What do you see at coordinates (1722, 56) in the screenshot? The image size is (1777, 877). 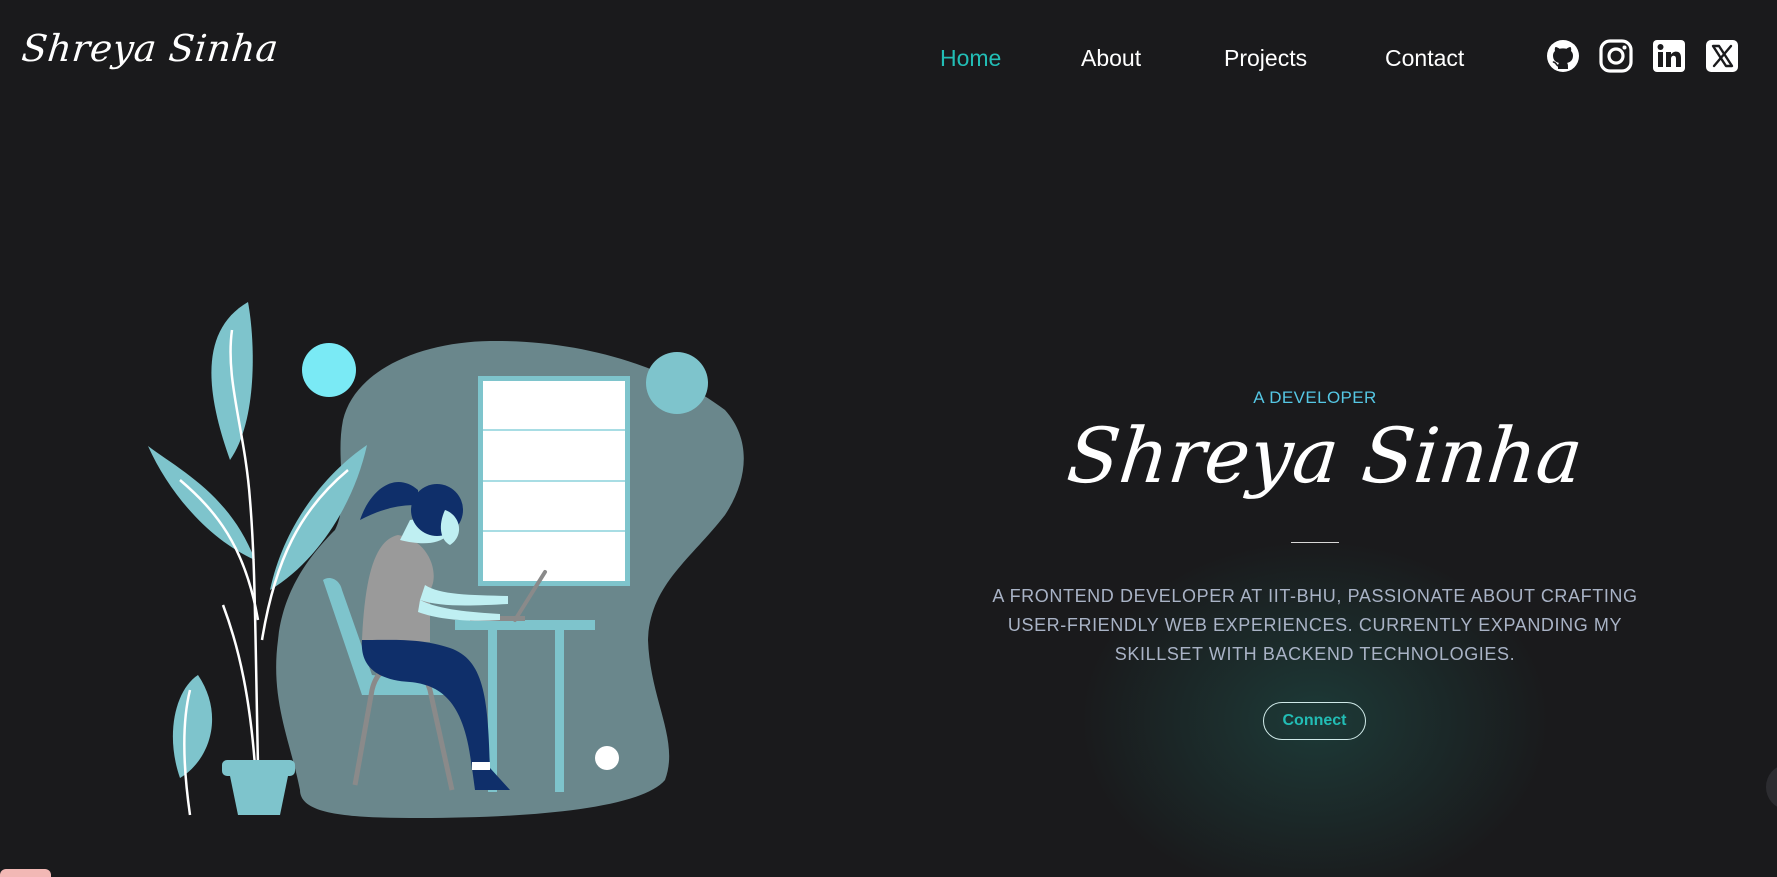 I see `x-icon` at bounding box center [1722, 56].